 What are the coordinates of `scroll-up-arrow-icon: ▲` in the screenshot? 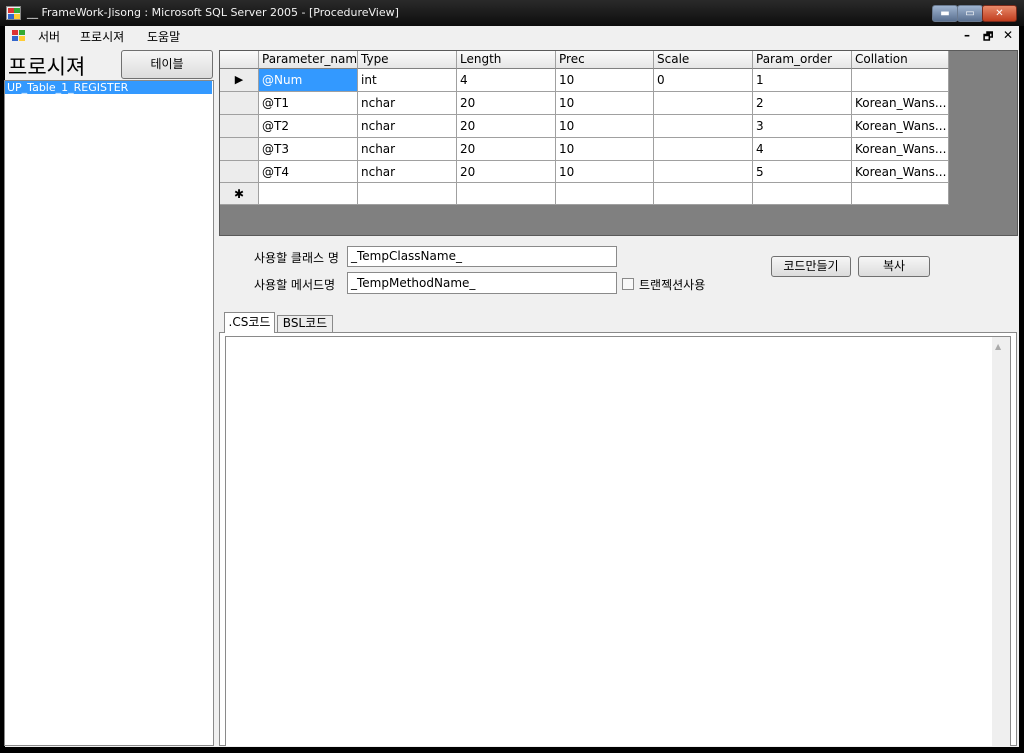 It's located at (998, 346).